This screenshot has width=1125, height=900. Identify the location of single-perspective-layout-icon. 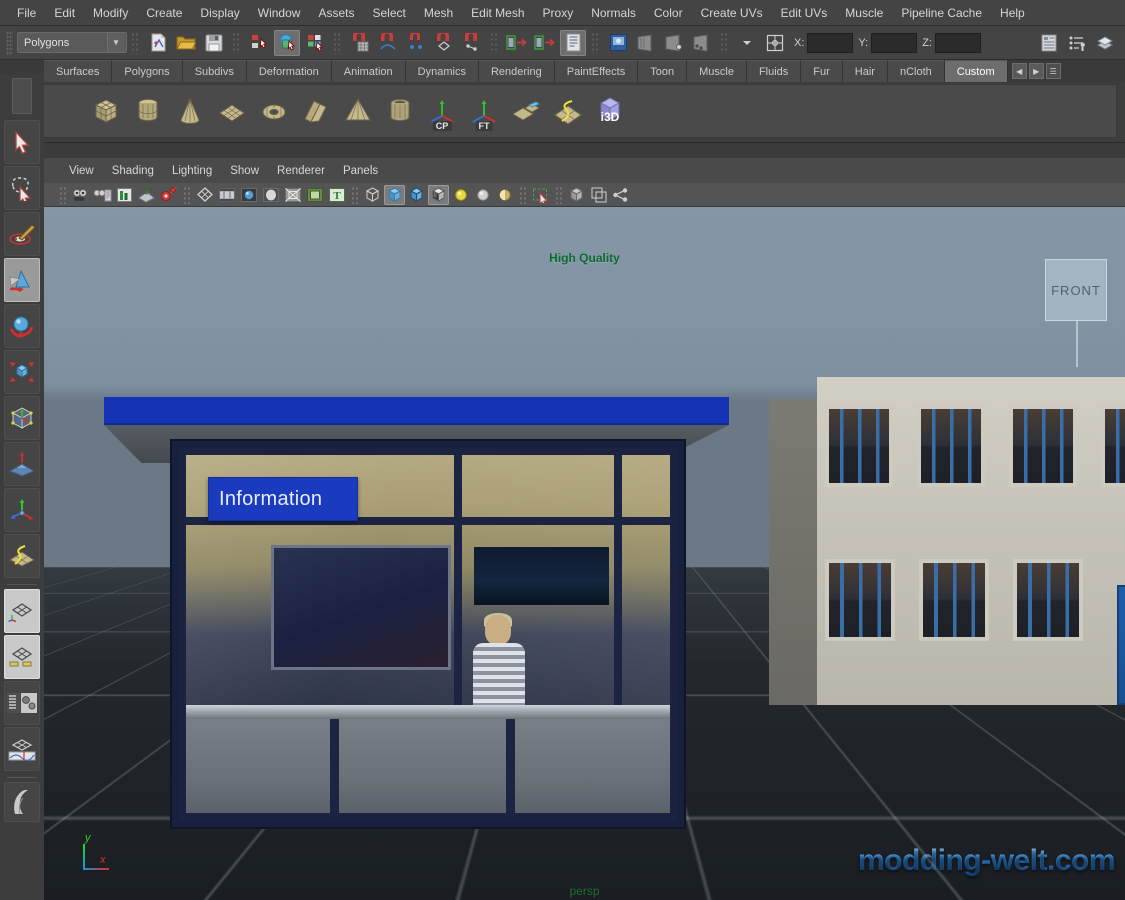
(22, 611).